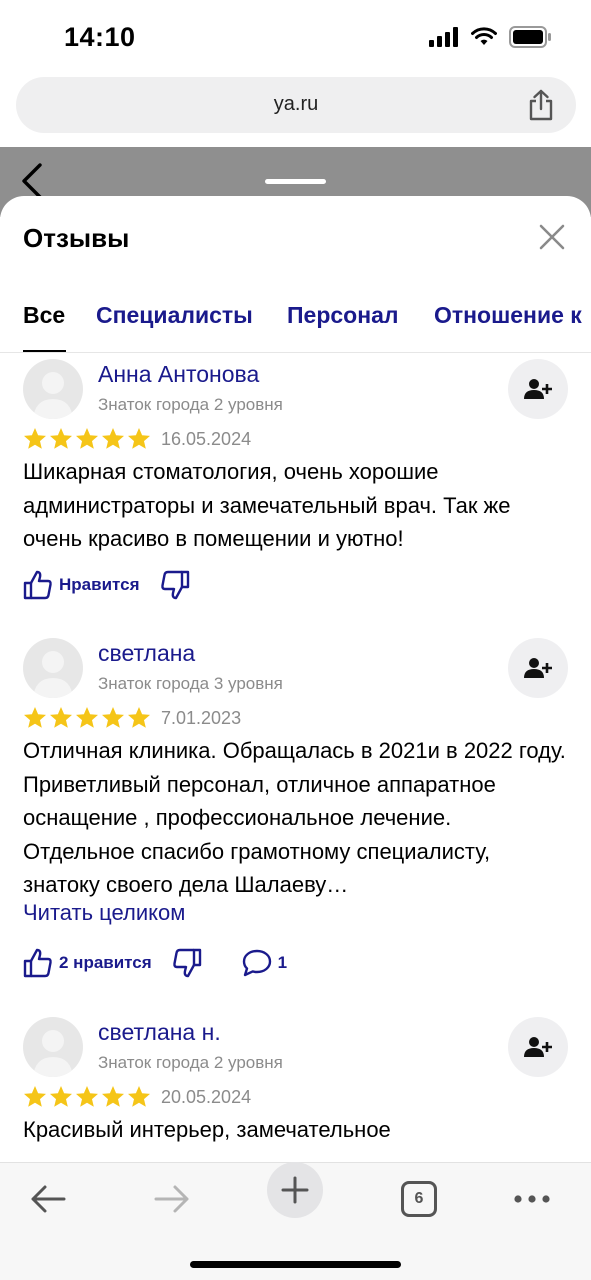  Describe the element at coordinates (295, 37) in the screenshot. I see `status-bar: 14:10` at that location.